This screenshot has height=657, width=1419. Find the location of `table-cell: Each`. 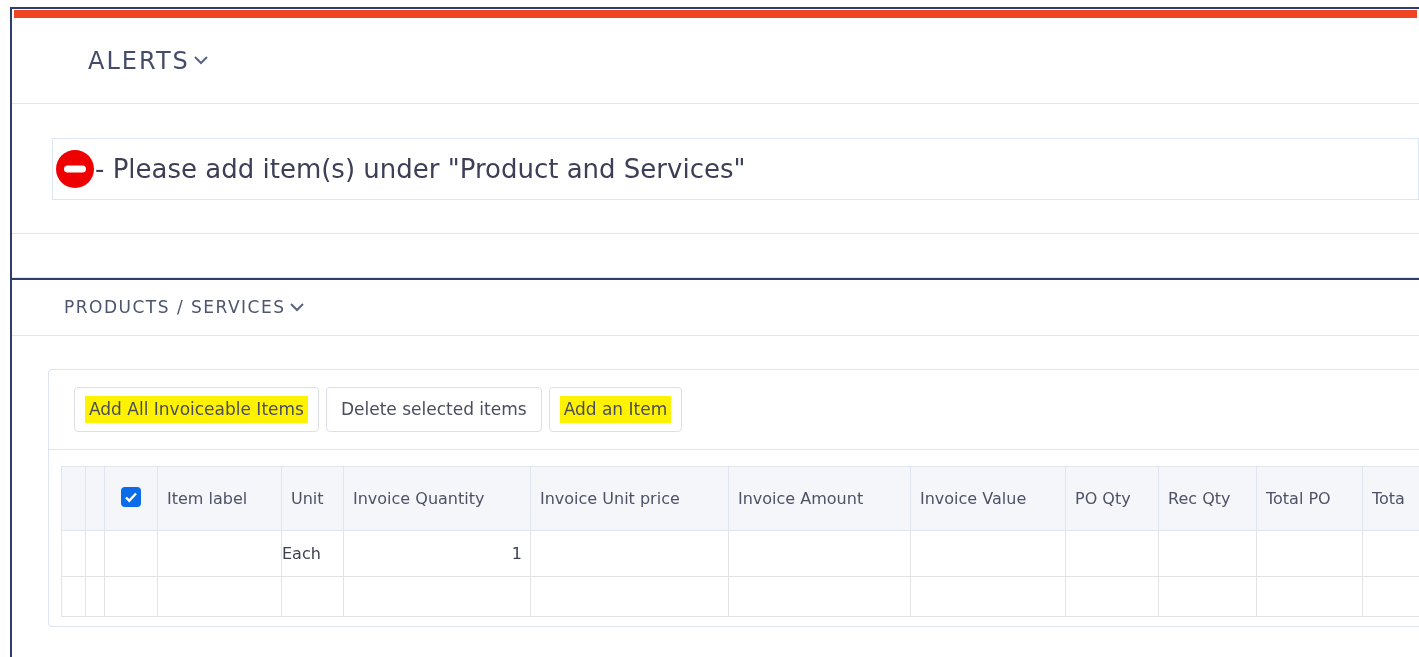

table-cell: Each is located at coordinates (301, 553).